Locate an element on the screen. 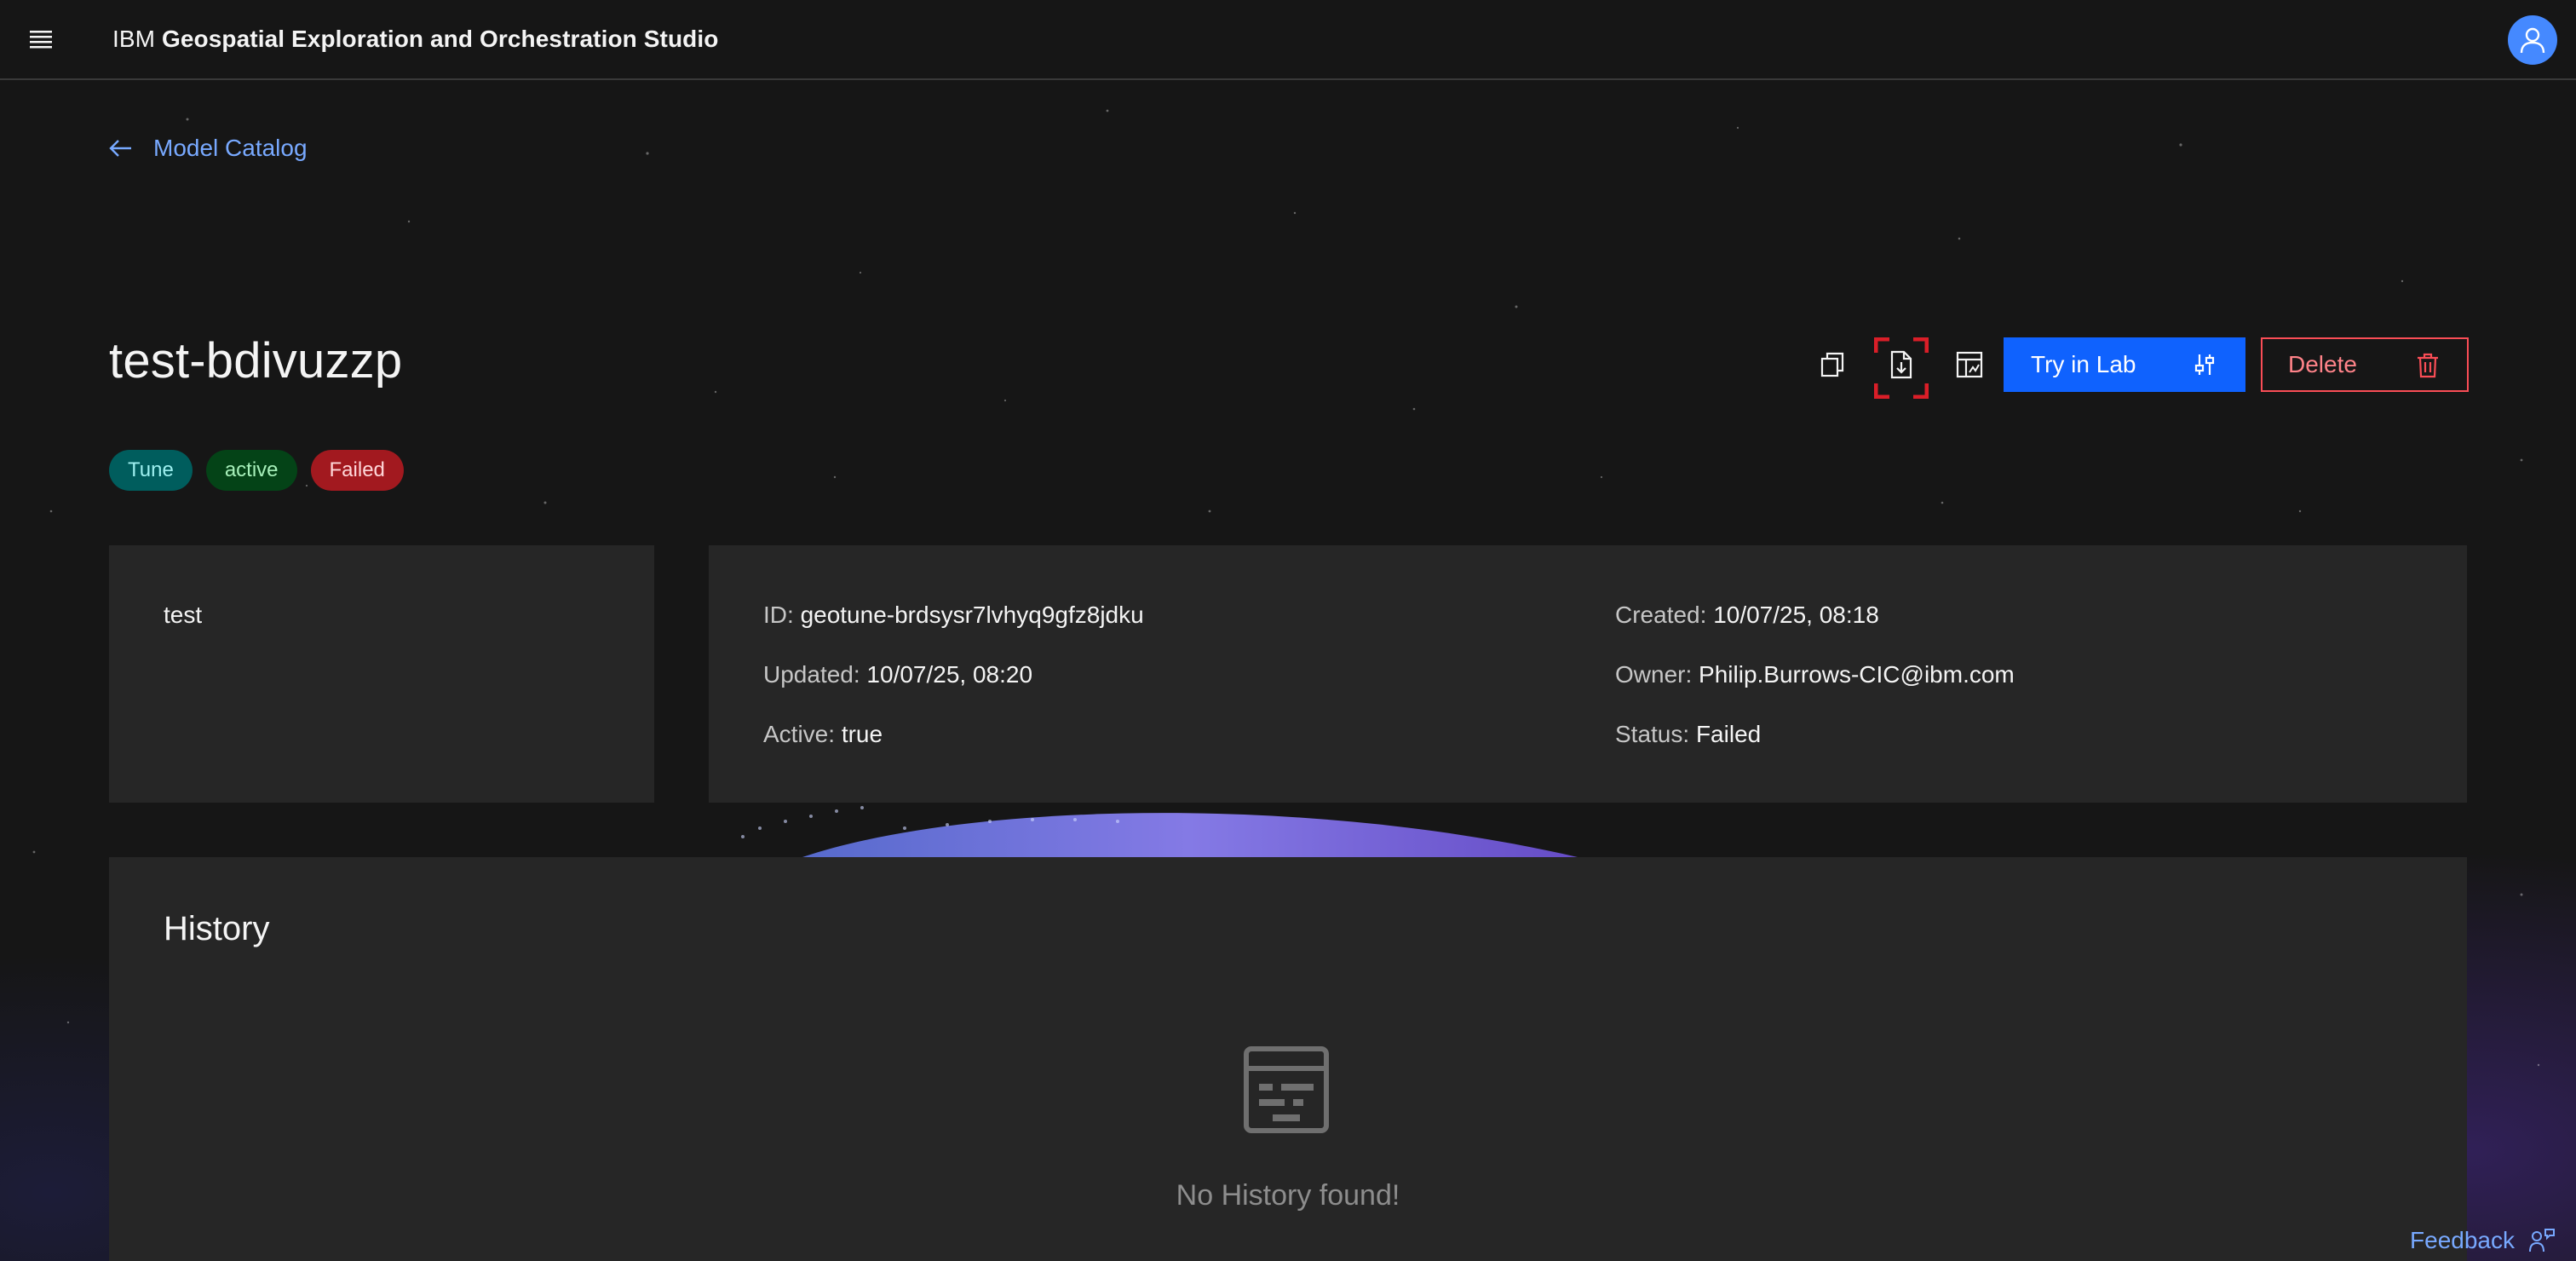  detail-active: Active: true is located at coordinates (823, 734).